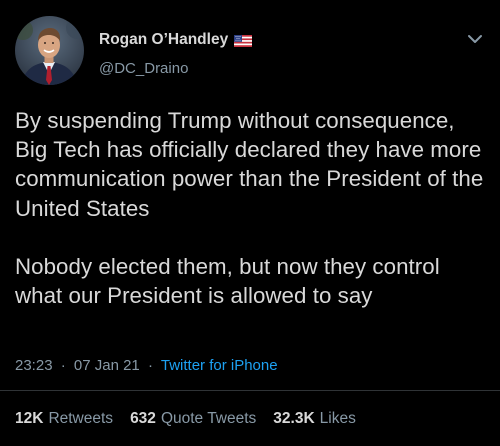 The width and height of the screenshot is (500, 446). I want to click on divider, so click(250, 390).